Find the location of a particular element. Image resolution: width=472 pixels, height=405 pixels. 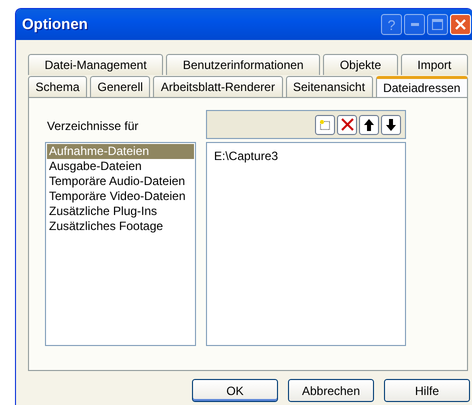

tab: Seitenansicht is located at coordinates (329, 86).